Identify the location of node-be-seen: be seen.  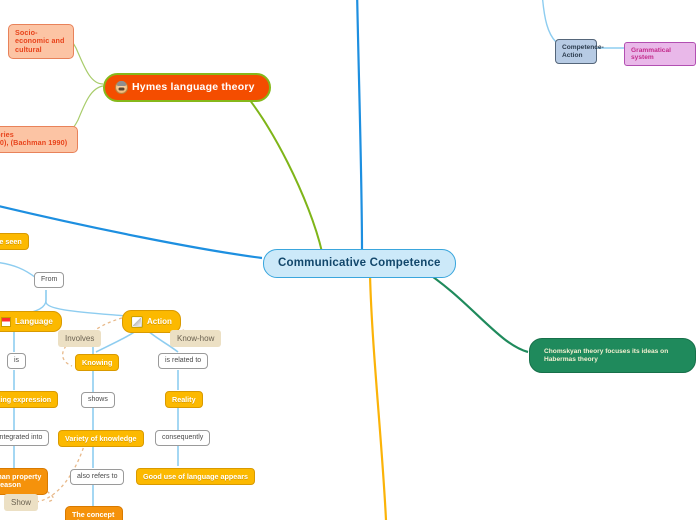
(14, 242).